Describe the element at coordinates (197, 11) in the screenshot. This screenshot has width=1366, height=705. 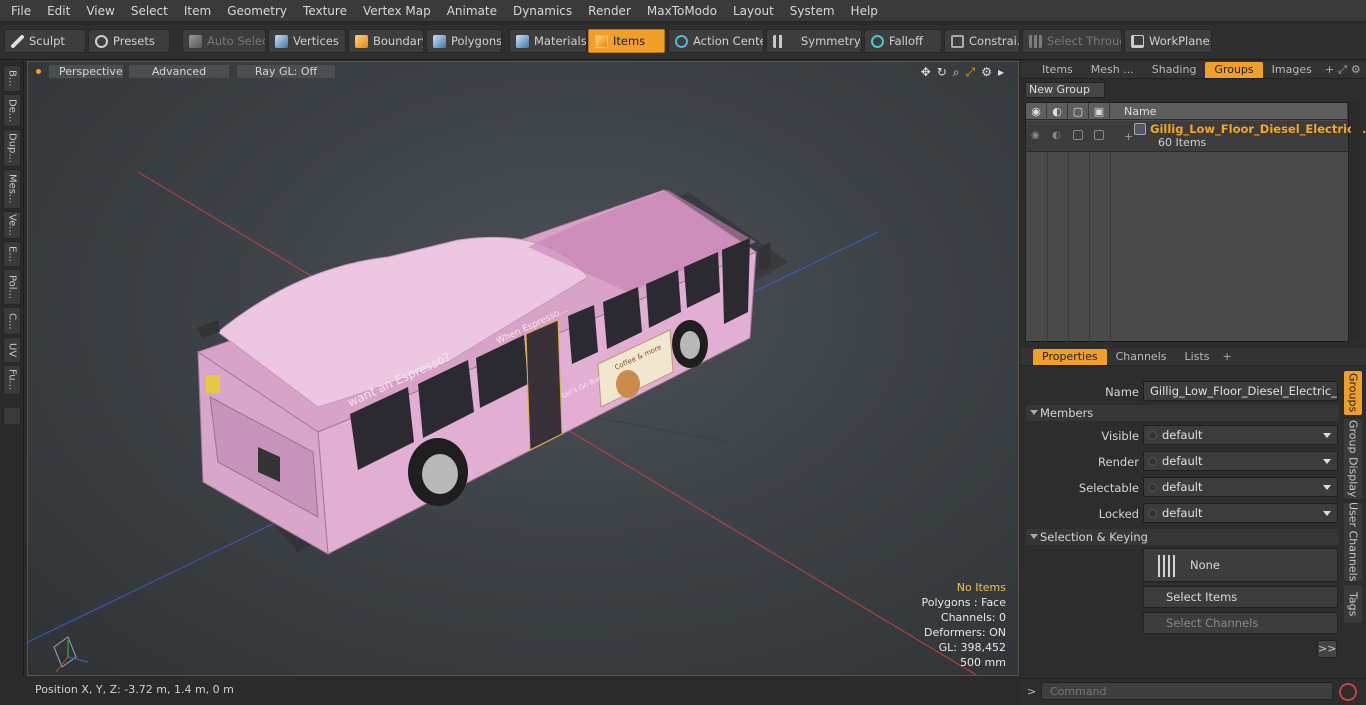
I see `menu-item: Item` at that location.